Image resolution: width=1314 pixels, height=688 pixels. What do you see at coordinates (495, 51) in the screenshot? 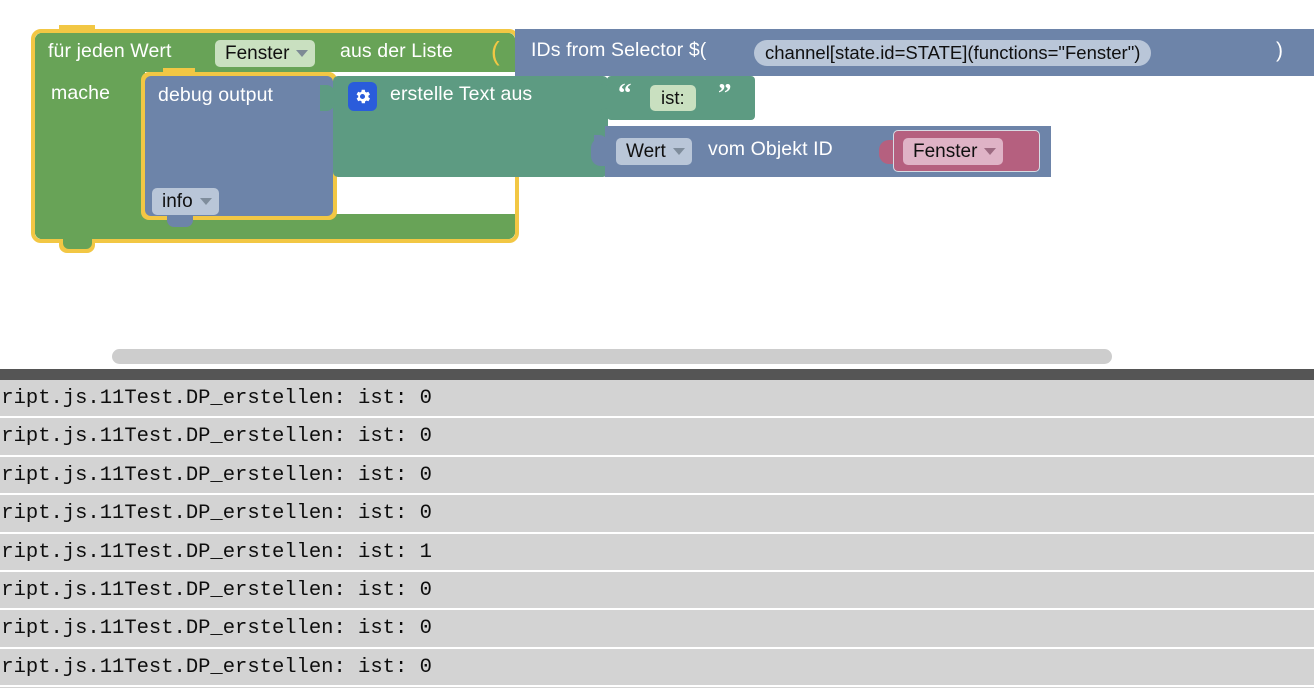
I see `for-each-list-socket-bracket: (` at bounding box center [495, 51].